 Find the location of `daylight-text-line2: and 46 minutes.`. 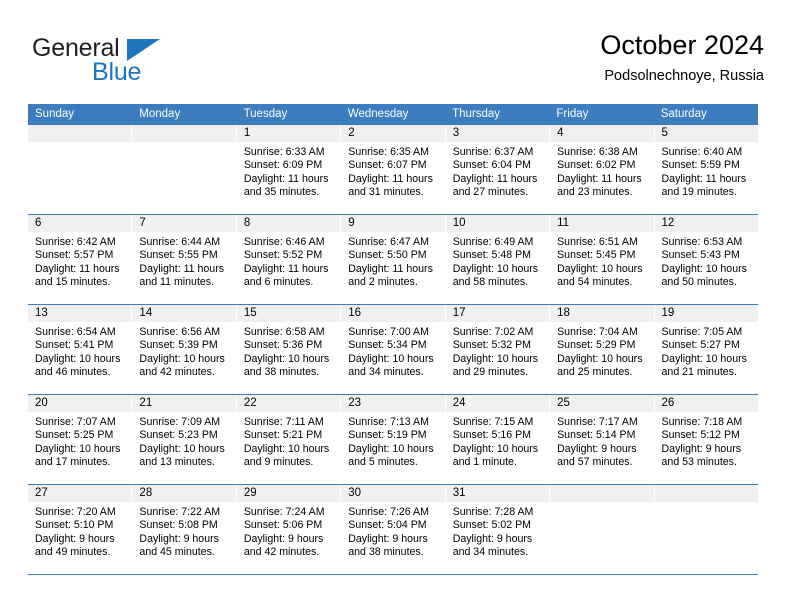

daylight-text-line2: and 46 minutes. is located at coordinates (73, 372).